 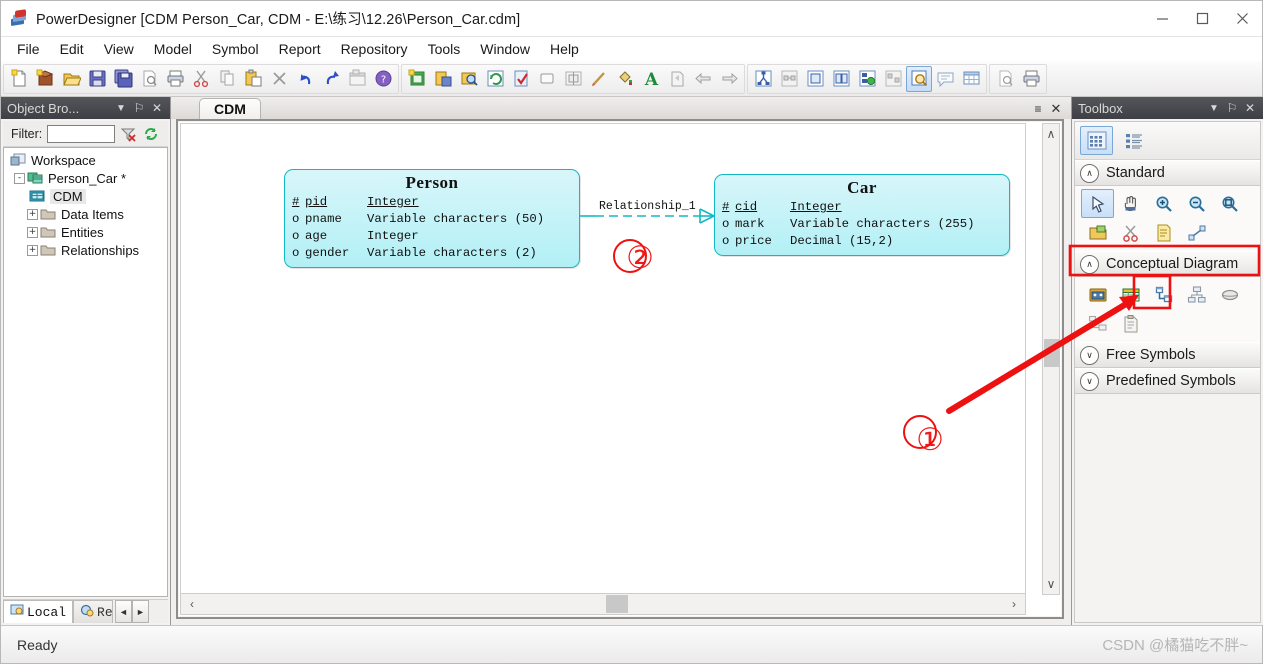 I want to click on canvas-vertical-scrollbar: ∧ ∨, so click(x=1051, y=359).